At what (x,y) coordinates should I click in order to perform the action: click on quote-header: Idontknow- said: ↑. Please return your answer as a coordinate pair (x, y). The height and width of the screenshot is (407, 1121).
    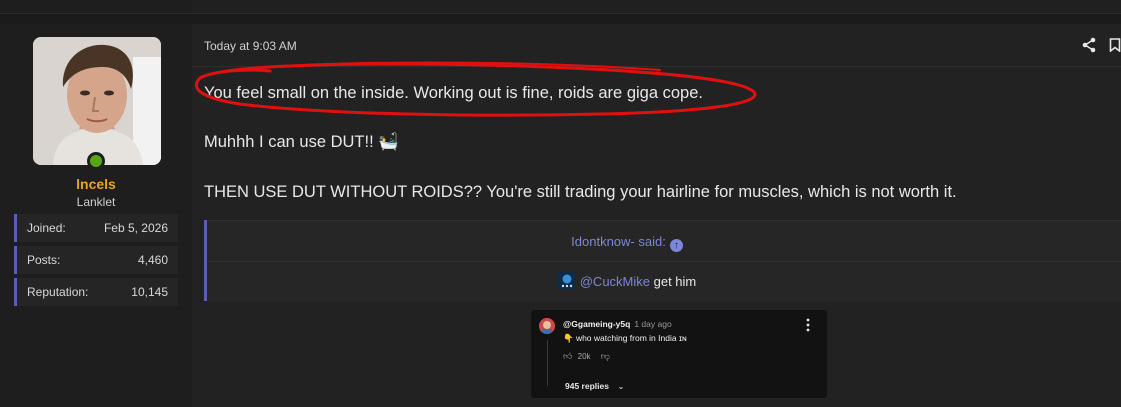
    Looking at the image, I should click on (664, 241).